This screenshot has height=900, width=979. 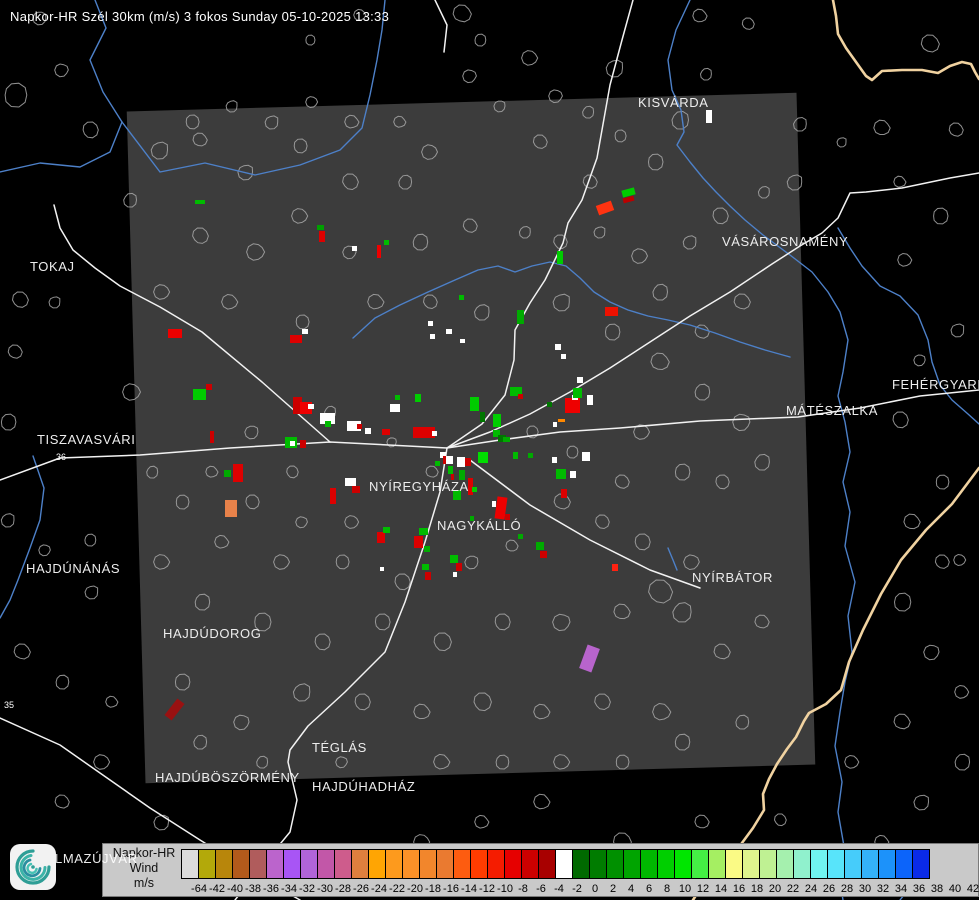 I want to click on legend-tick: -18, so click(x=433, y=889).